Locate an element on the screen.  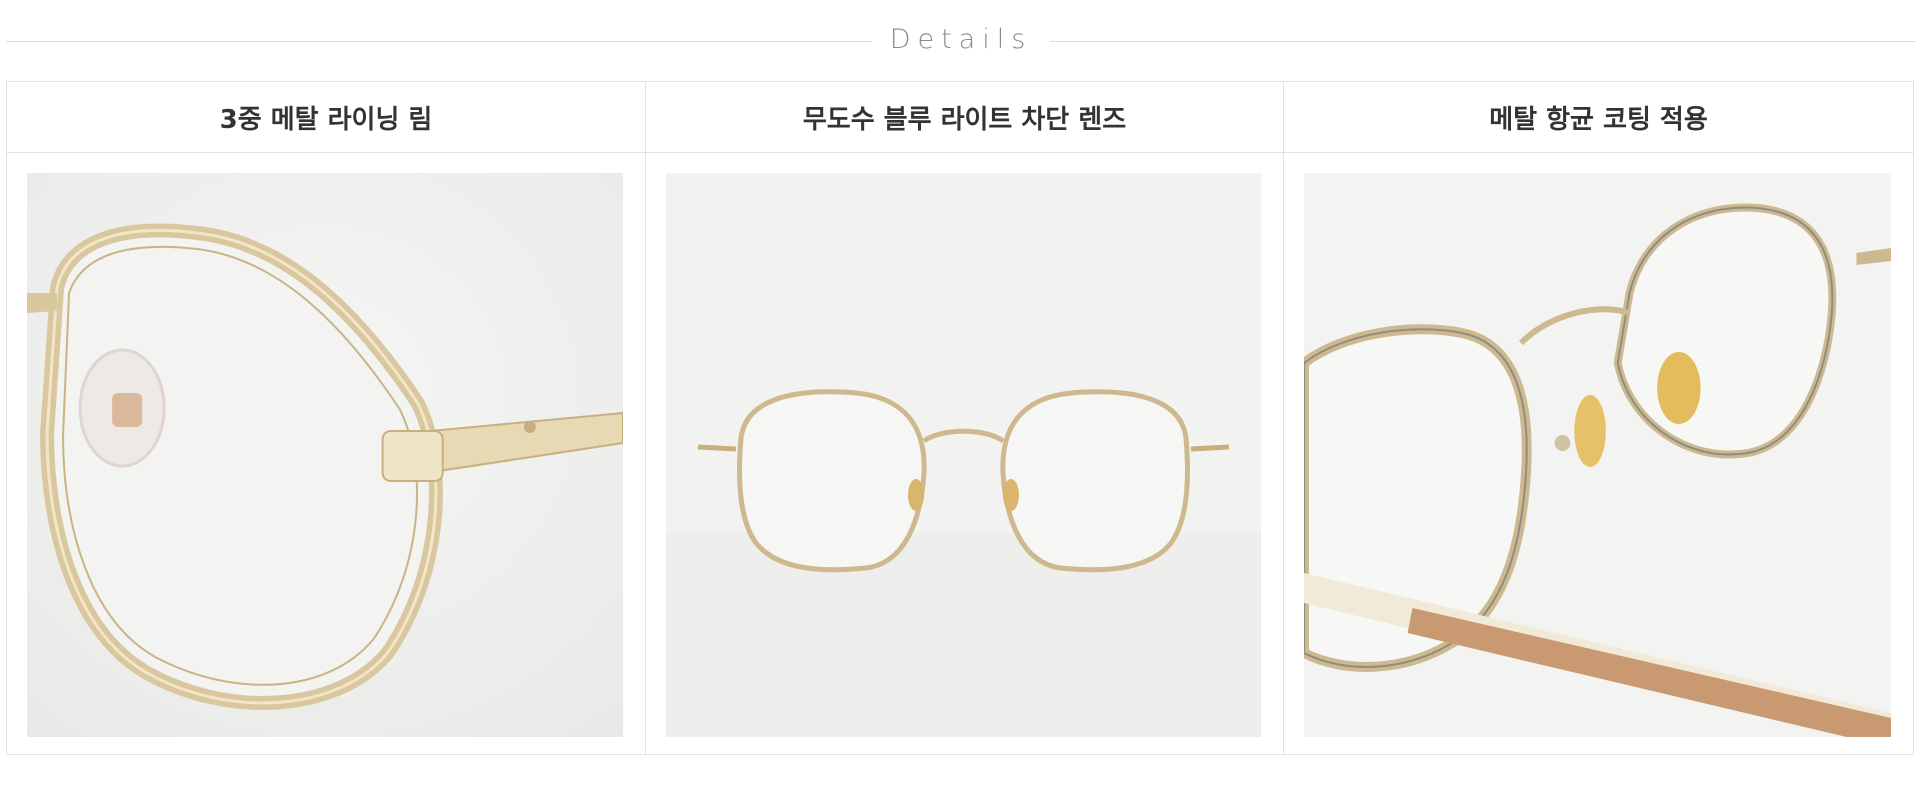
detail-title: 무도수 블루 라이트 차단 렌즈 is located at coordinates (964, 117).